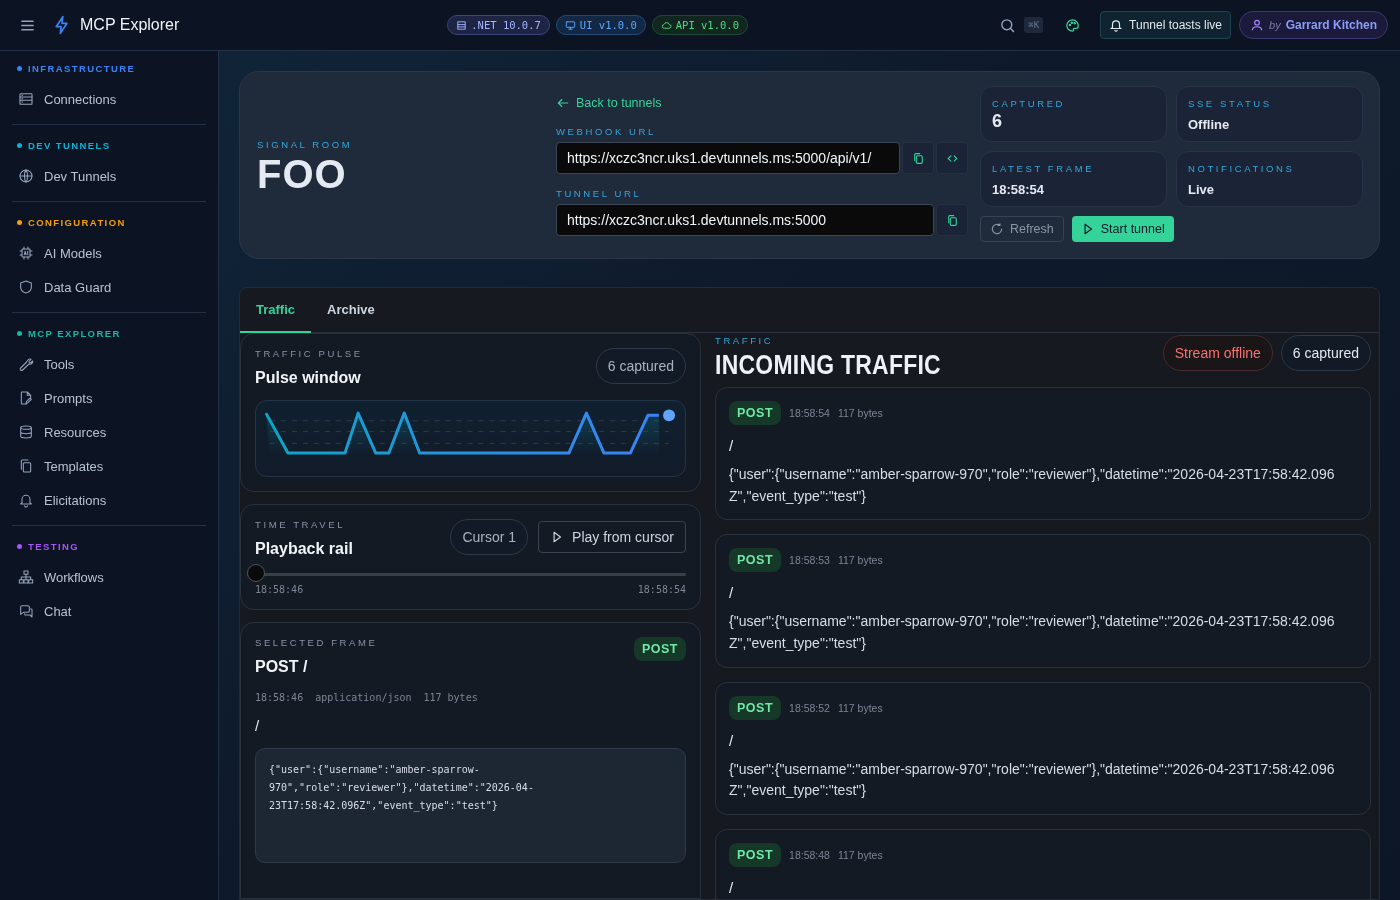  What do you see at coordinates (1043, 748) in the screenshot?
I see `traffic-event: POST 18:58:52 117 bytes / {"user":{"username":"amber-sparrow-970","role":"reviewer"},"datetime":"2026-04-23T17:58:42.096Z","event_type":"test"}` at bounding box center [1043, 748].